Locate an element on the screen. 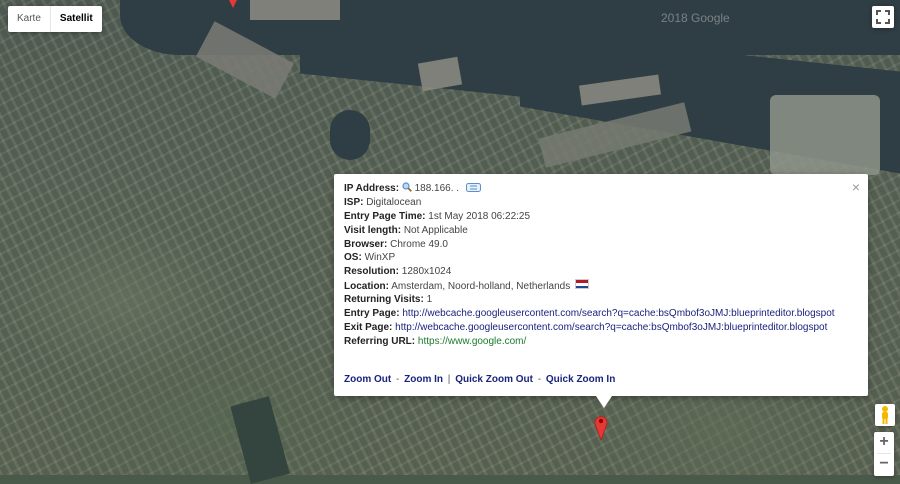  os-value: WinXP is located at coordinates (380, 258).